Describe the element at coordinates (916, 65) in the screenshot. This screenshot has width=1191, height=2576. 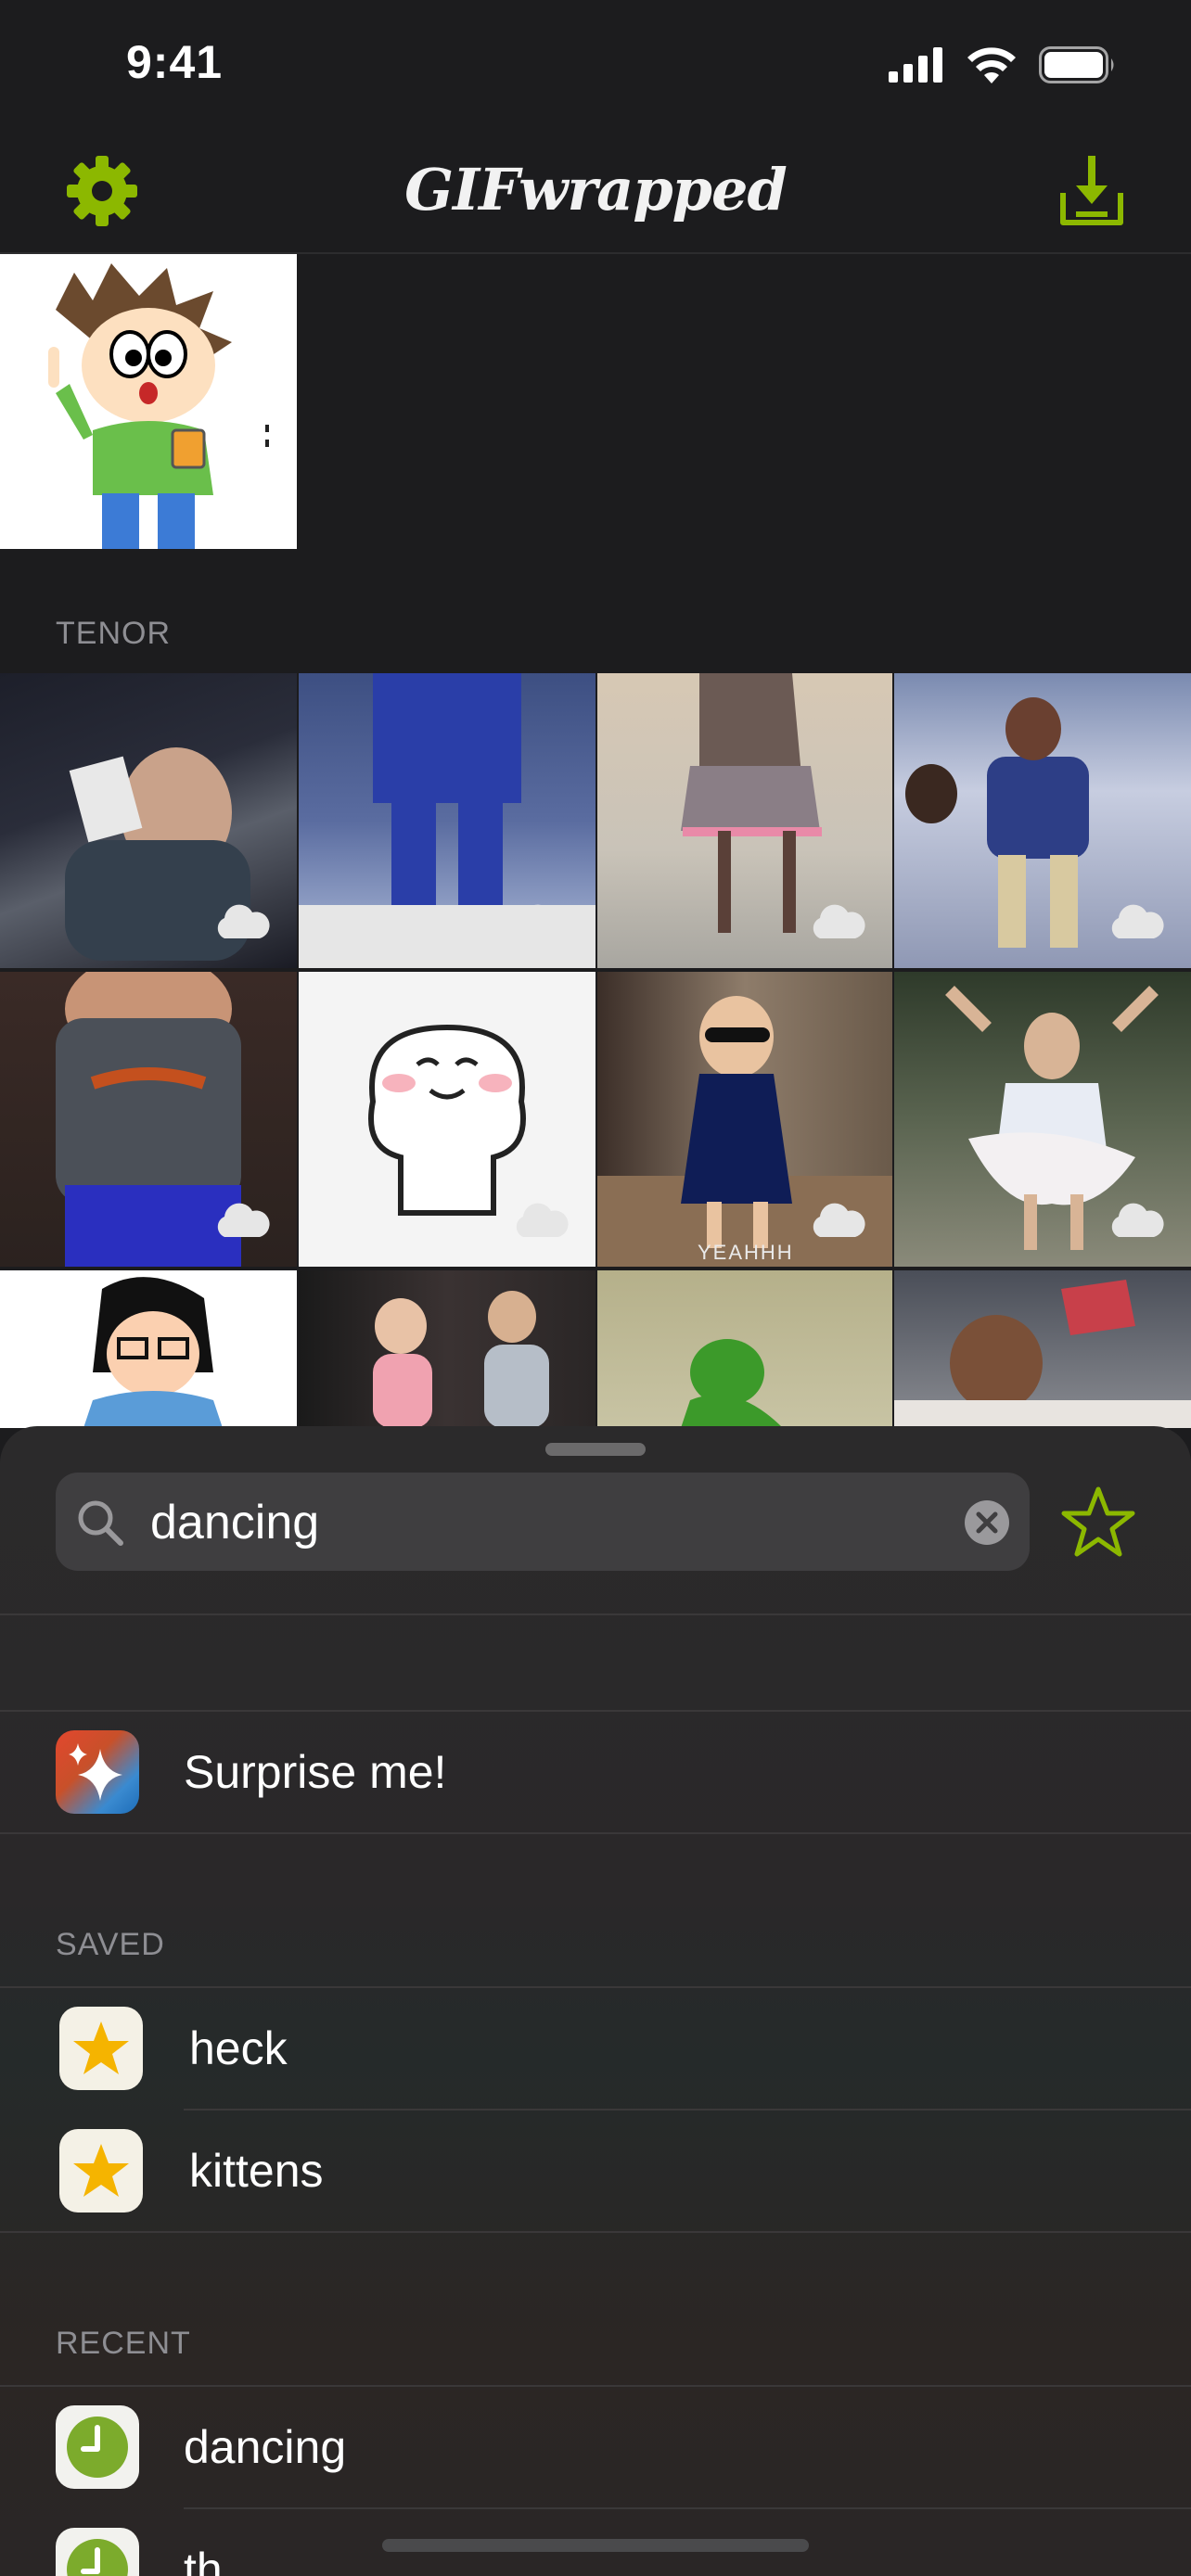
I see `cellular-signal-icon` at that location.